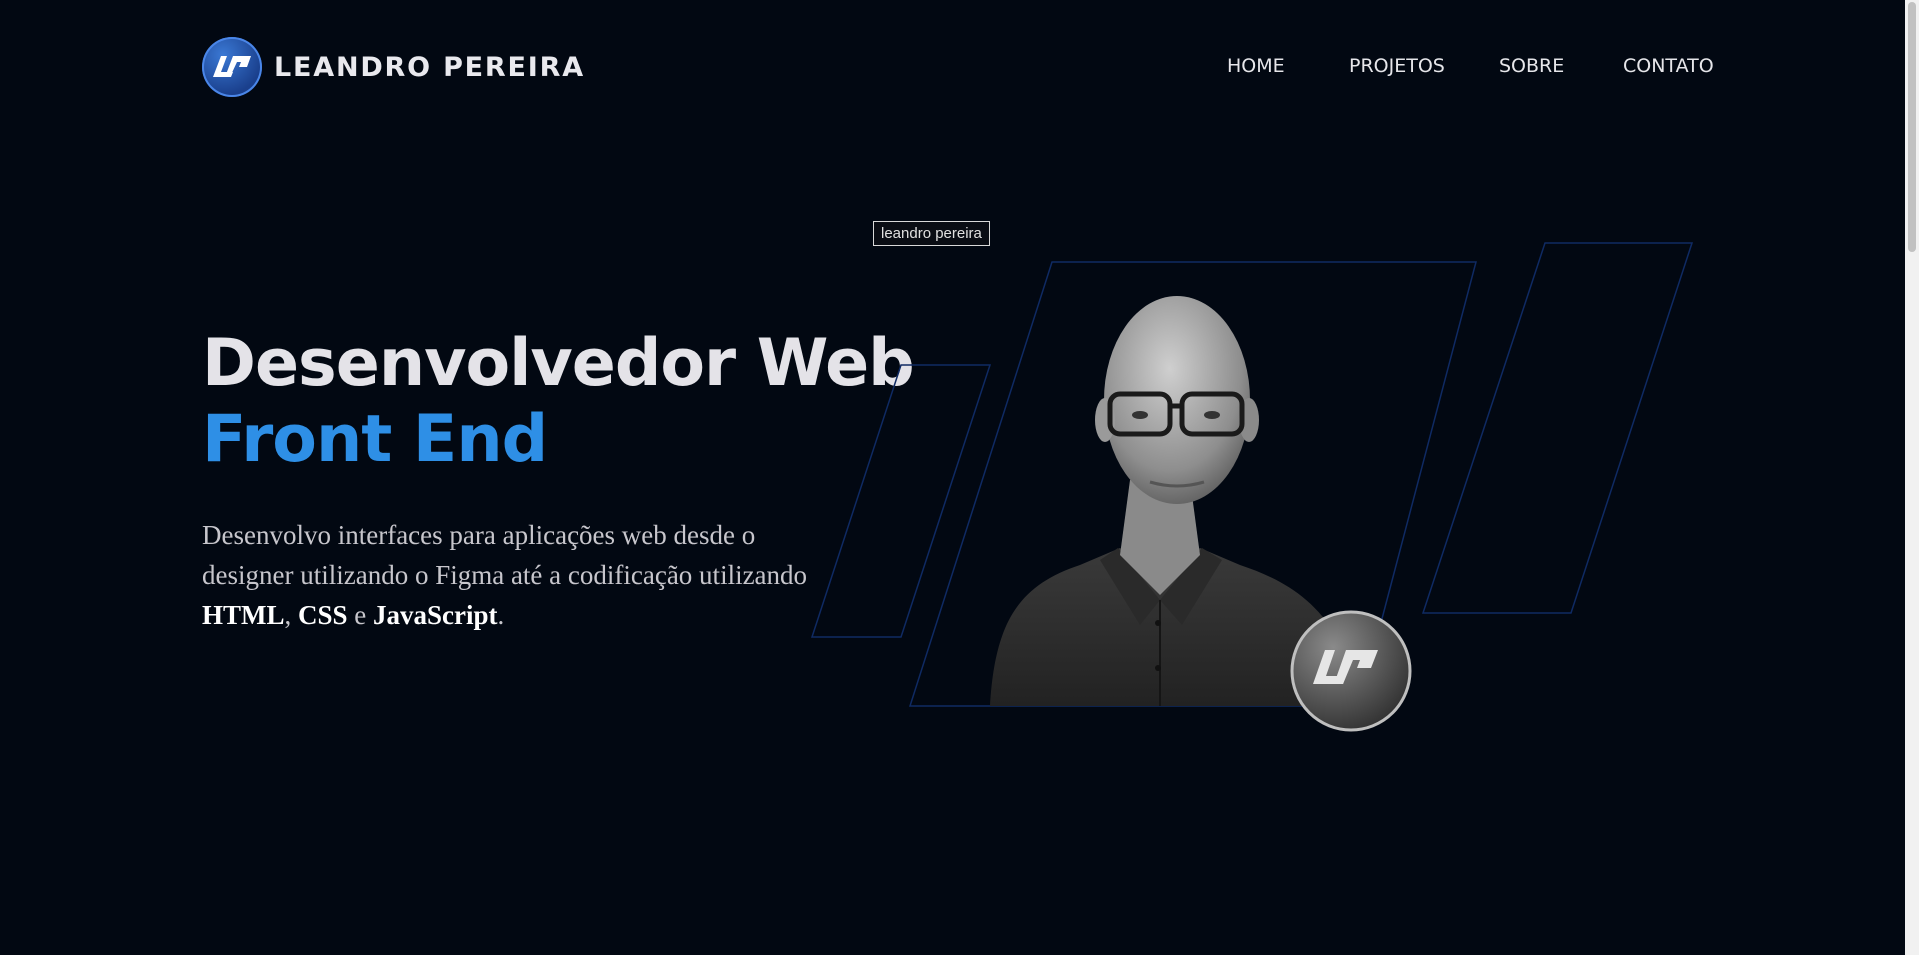 This screenshot has width=1919, height=955. What do you see at coordinates (1557, 428) in the screenshot?
I see `frame-right` at bounding box center [1557, 428].